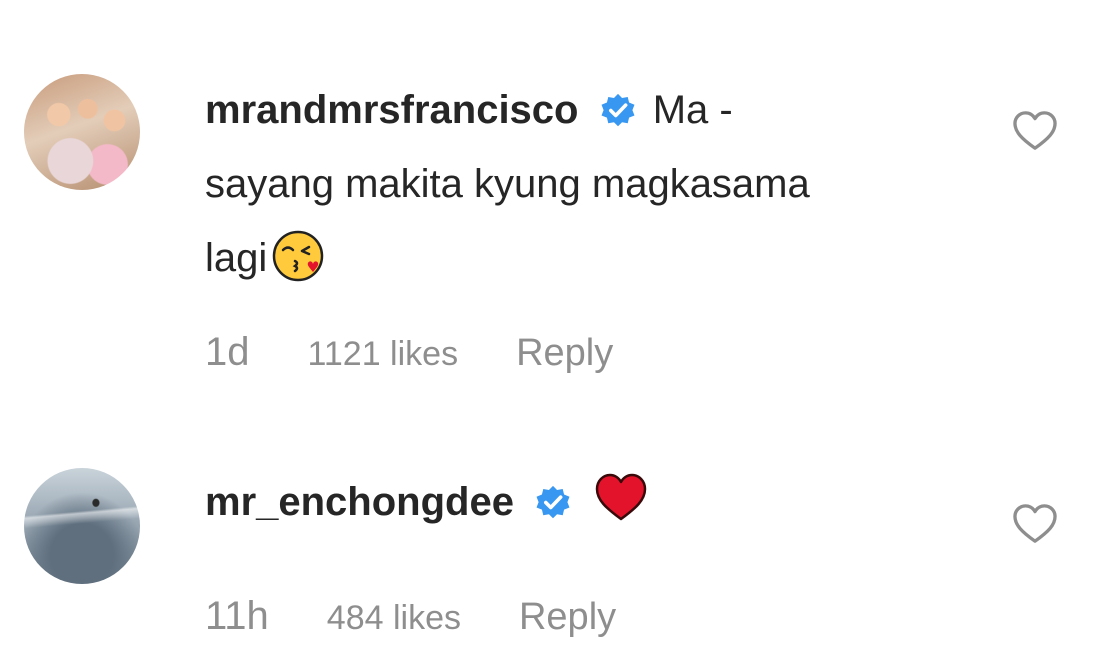 This screenshot has width=1120, height=654. What do you see at coordinates (359, 502) in the screenshot?
I see `username-link: mr_enchongdee` at bounding box center [359, 502].